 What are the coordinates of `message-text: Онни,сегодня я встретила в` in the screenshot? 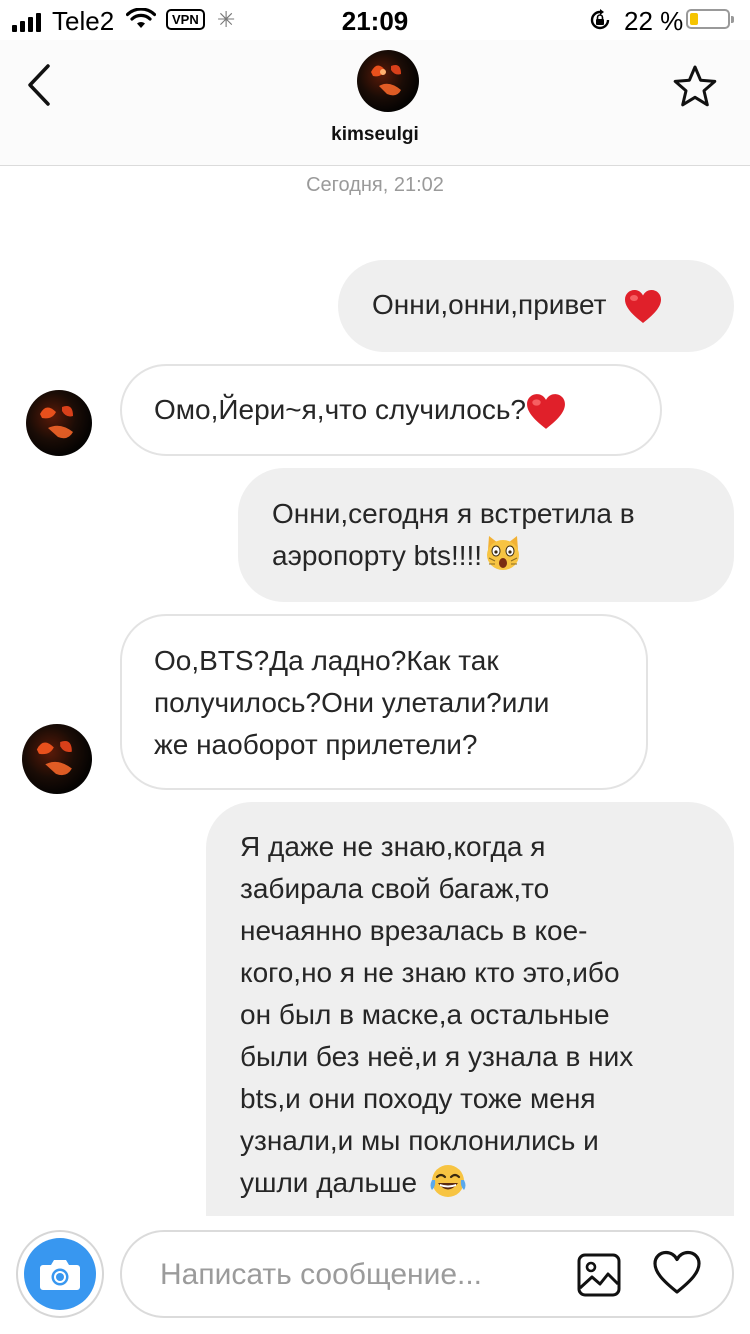 It's located at (453, 513).